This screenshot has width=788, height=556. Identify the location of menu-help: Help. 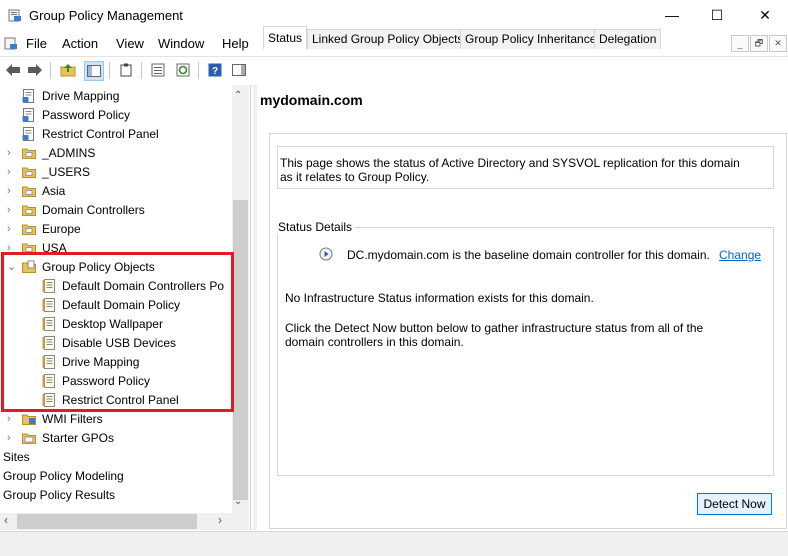
(235, 43).